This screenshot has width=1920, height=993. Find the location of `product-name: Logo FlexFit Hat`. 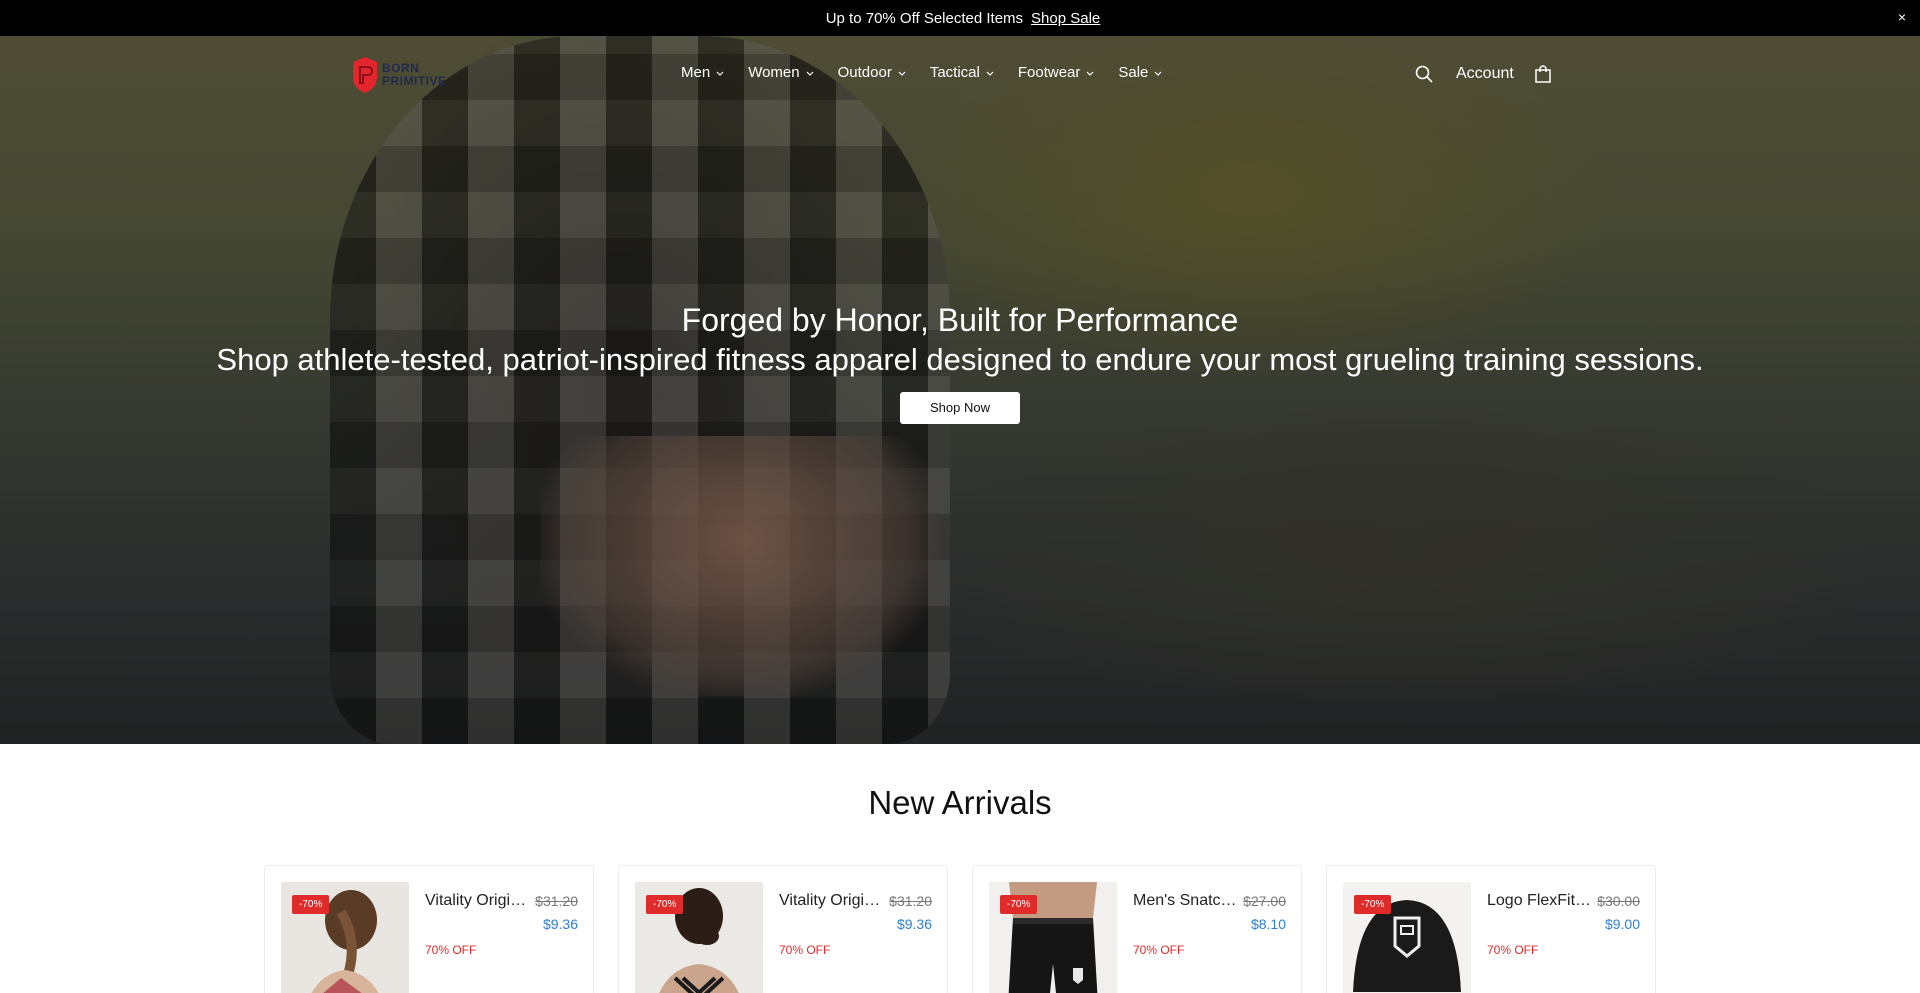

product-name: Logo FlexFit Hat is located at coordinates (1540, 901).